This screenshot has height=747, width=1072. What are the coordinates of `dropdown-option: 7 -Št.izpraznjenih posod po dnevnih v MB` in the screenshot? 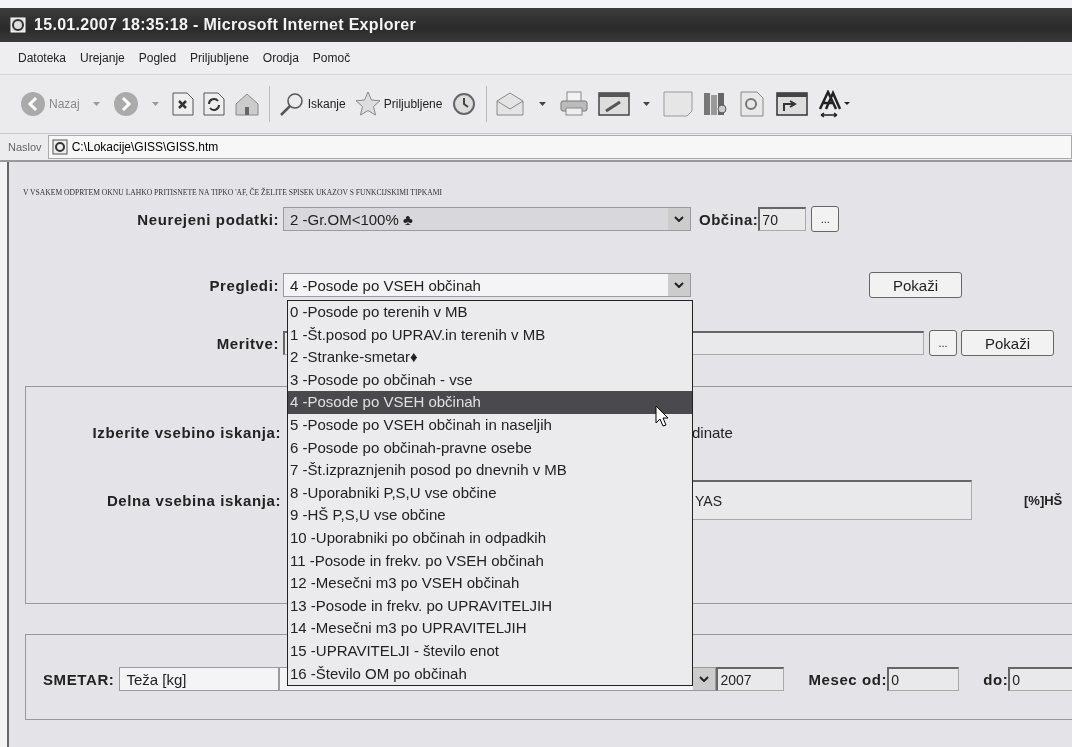 It's located at (490, 470).